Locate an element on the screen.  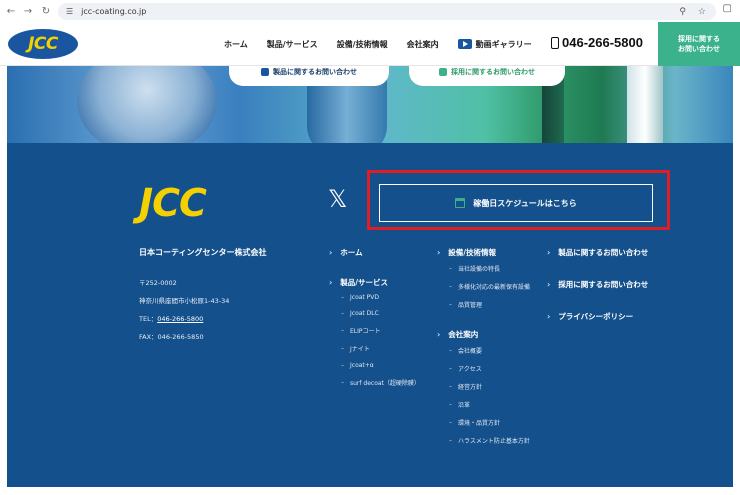
address-bar: ☰ jcc-coating.co.jp ⚲ ☆ is located at coordinates (387, 11).